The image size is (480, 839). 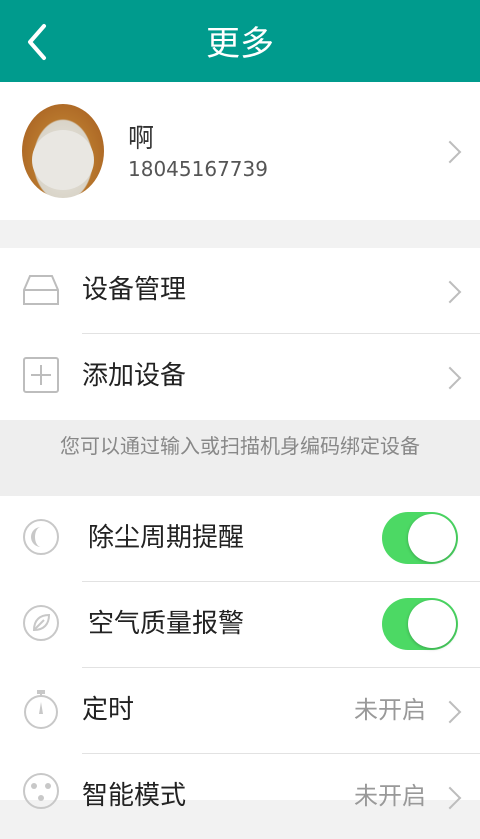 What do you see at coordinates (41, 791) in the screenshot?
I see `network-icon` at bounding box center [41, 791].